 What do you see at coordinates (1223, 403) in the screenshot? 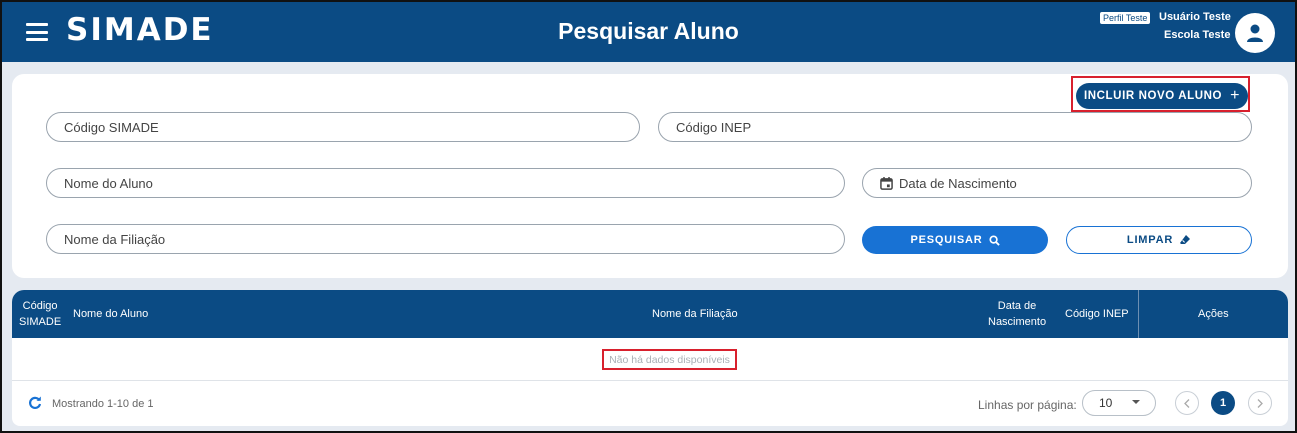
I see `page-number-current: 1` at bounding box center [1223, 403].